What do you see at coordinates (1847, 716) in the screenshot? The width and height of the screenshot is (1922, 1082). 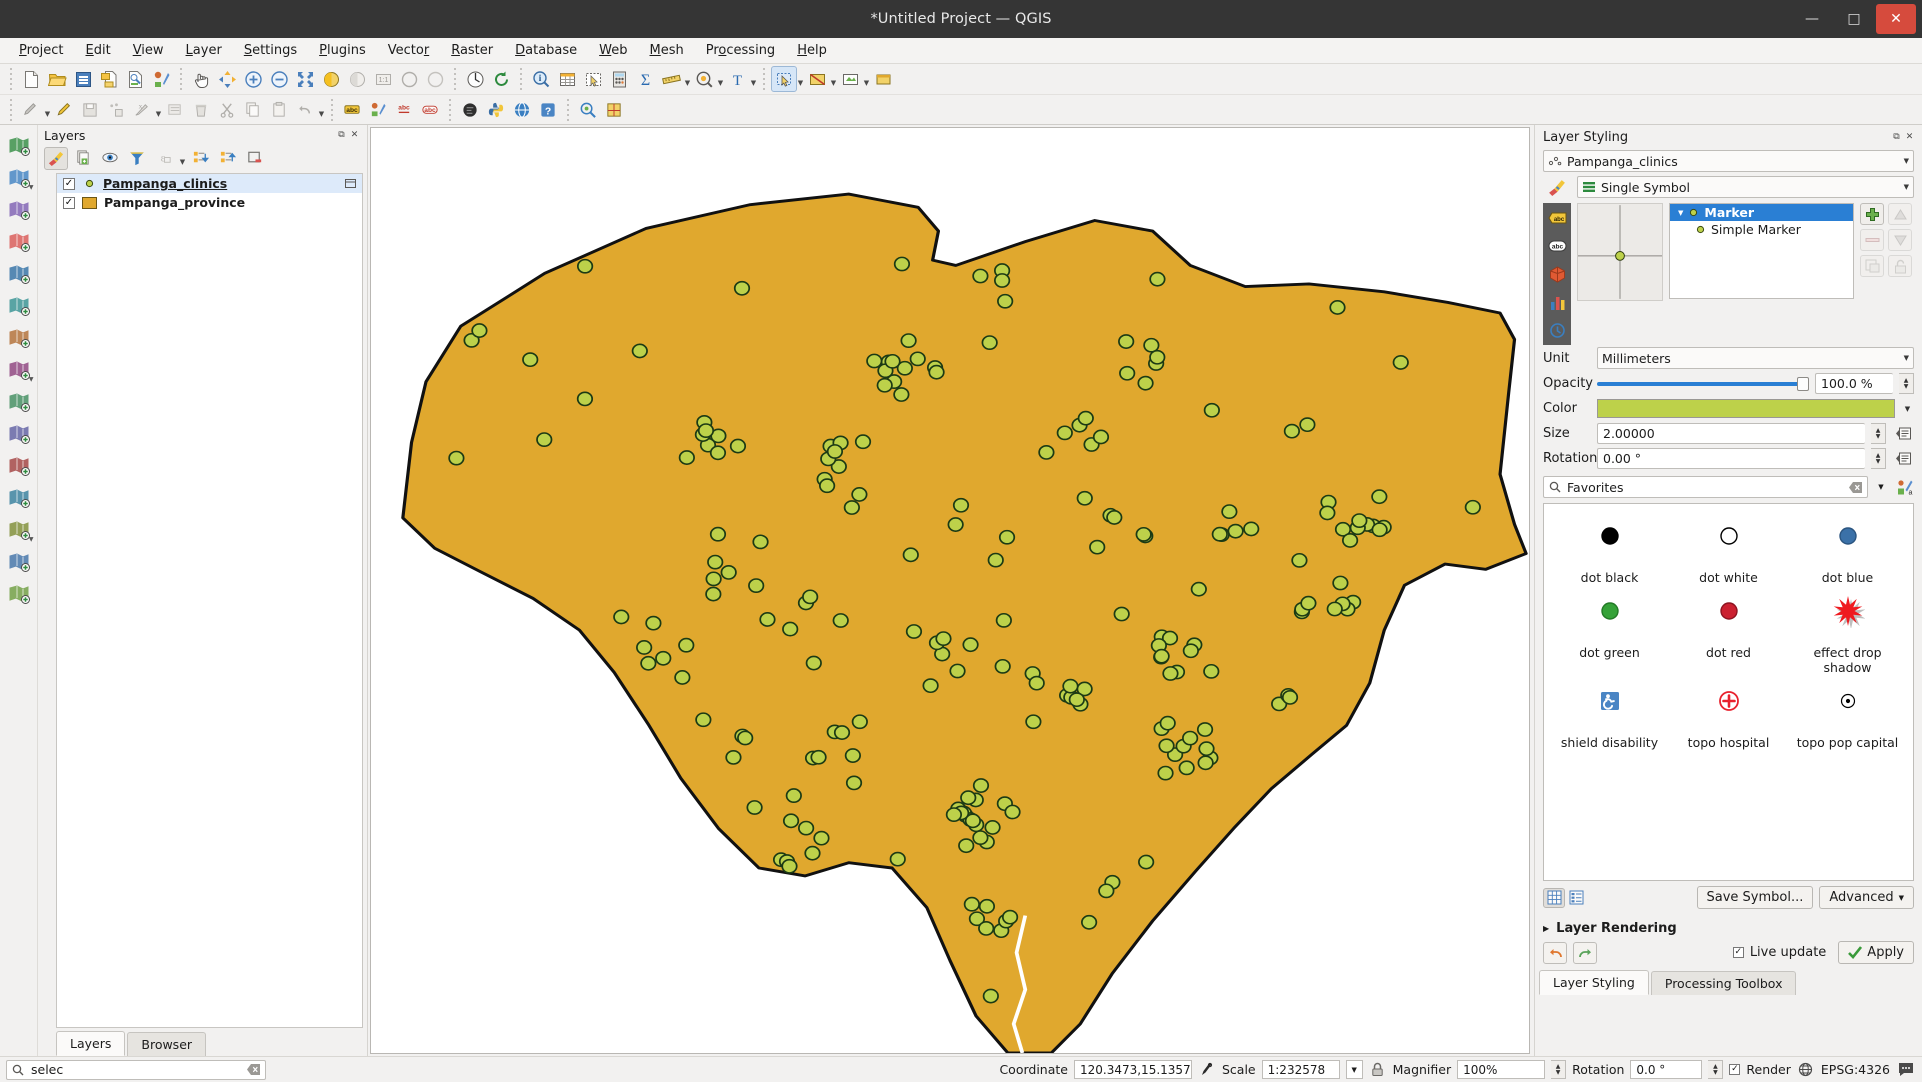 I see `symbol-gallery-item: topo pop capital` at bounding box center [1847, 716].